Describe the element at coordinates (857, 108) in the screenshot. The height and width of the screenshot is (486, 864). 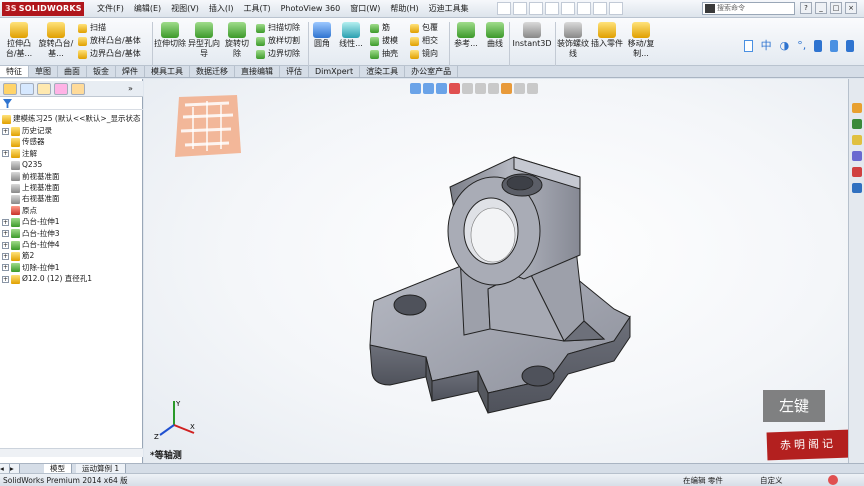
I see `resources-icon` at that location.